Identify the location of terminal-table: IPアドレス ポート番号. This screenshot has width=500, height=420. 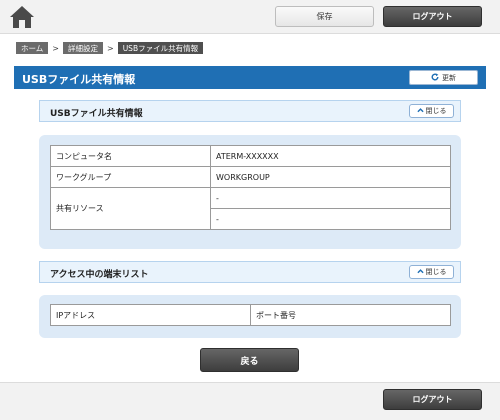
(250, 315).